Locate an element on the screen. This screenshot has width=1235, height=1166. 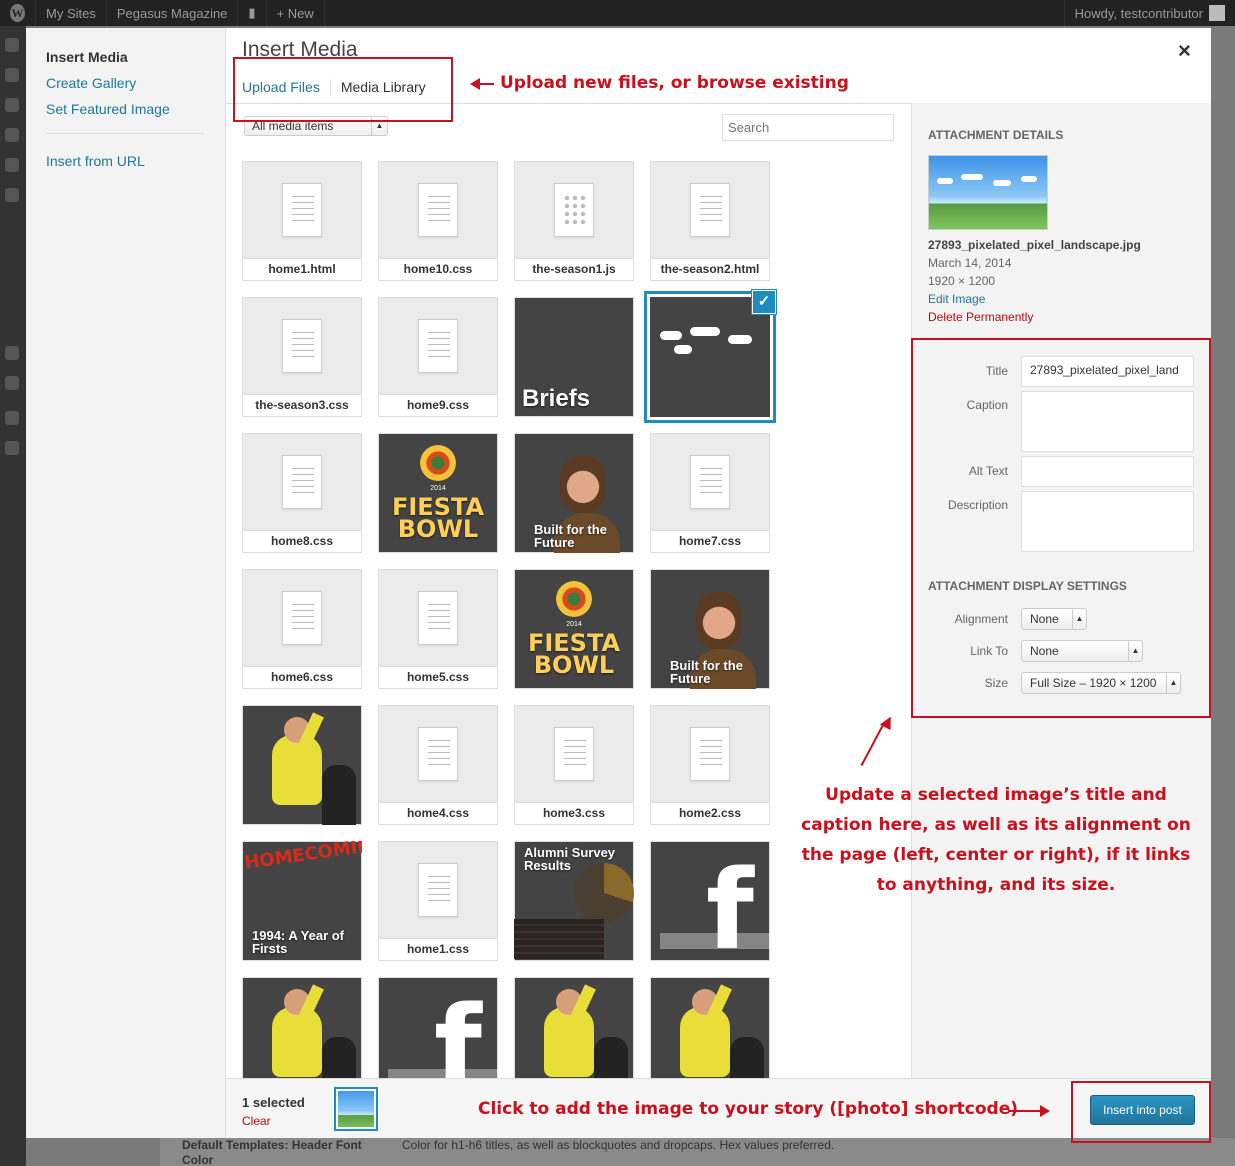
media-item: home9.css is located at coordinates (438, 357).